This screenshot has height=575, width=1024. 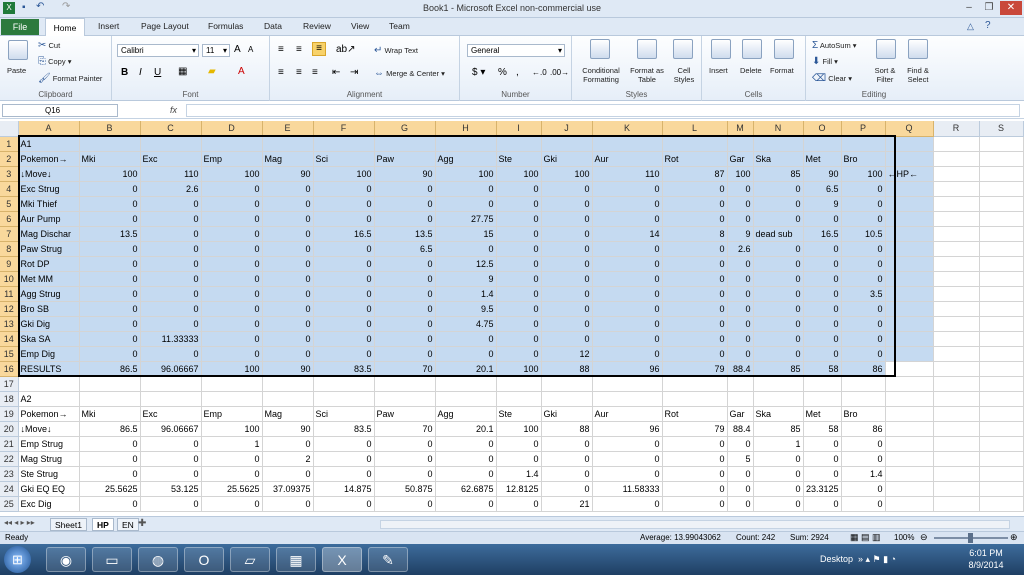 I want to click on column-header: R, so click(x=956, y=129).